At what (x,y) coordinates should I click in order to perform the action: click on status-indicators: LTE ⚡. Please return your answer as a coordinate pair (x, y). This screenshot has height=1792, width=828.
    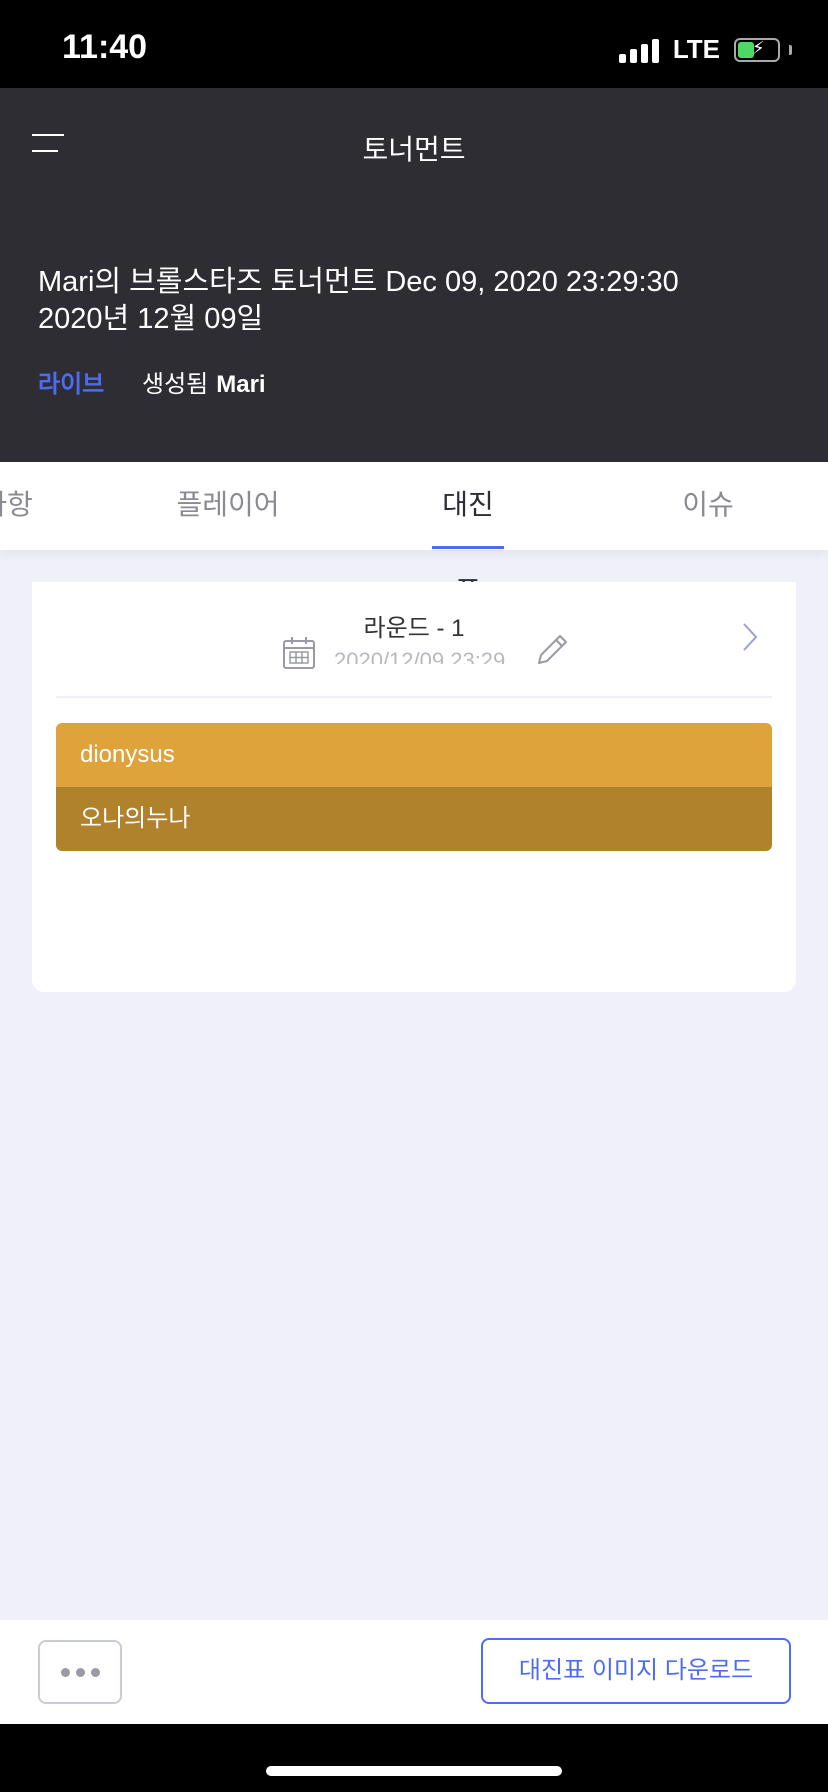
    Looking at the image, I should click on (705, 49).